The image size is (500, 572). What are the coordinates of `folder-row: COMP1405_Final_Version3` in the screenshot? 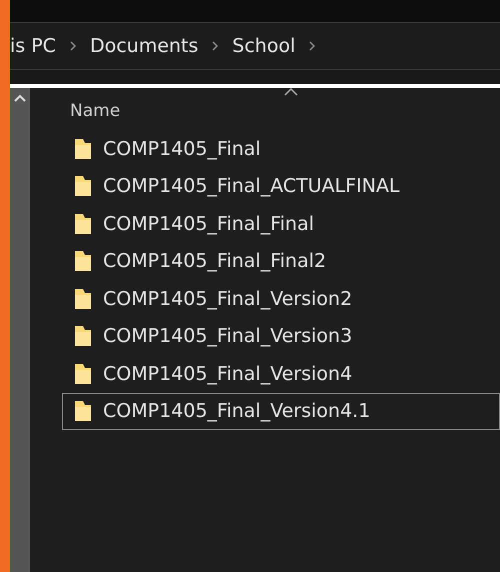 It's located at (281, 336).